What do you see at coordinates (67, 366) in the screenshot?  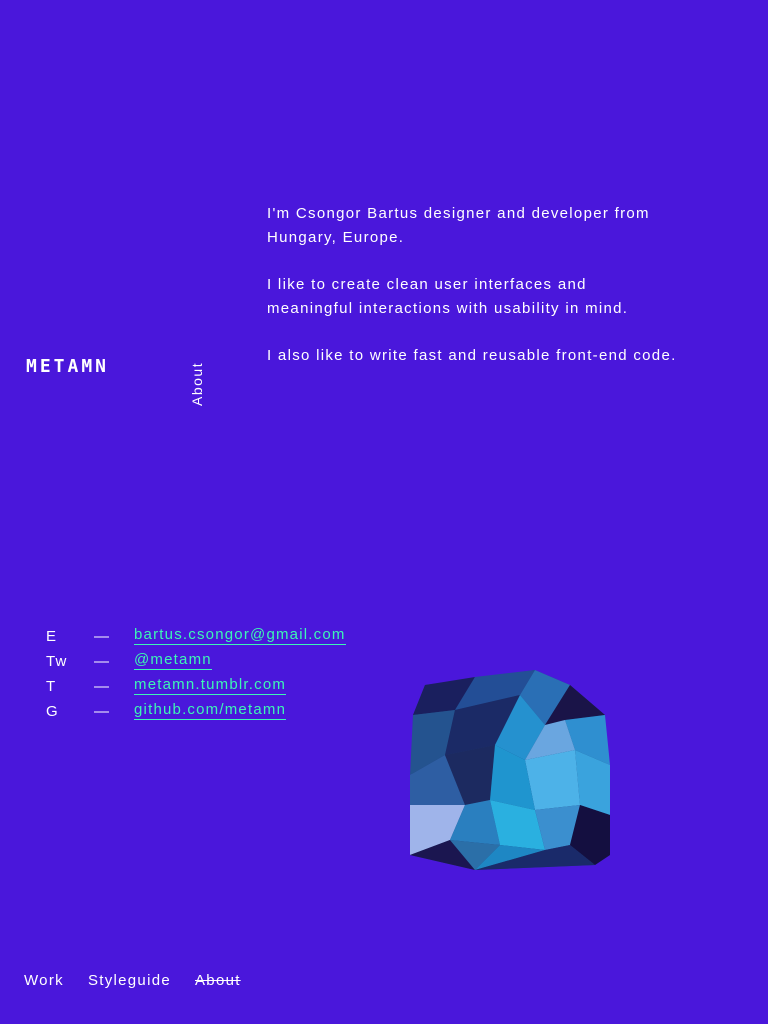 I see `site-logo: METAMN` at bounding box center [67, 366].